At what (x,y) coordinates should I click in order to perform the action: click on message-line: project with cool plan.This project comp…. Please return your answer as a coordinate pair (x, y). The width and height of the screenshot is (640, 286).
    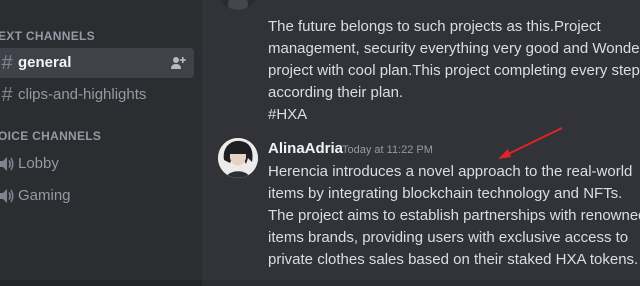
    Looking at the image, I should click on (454, 70).